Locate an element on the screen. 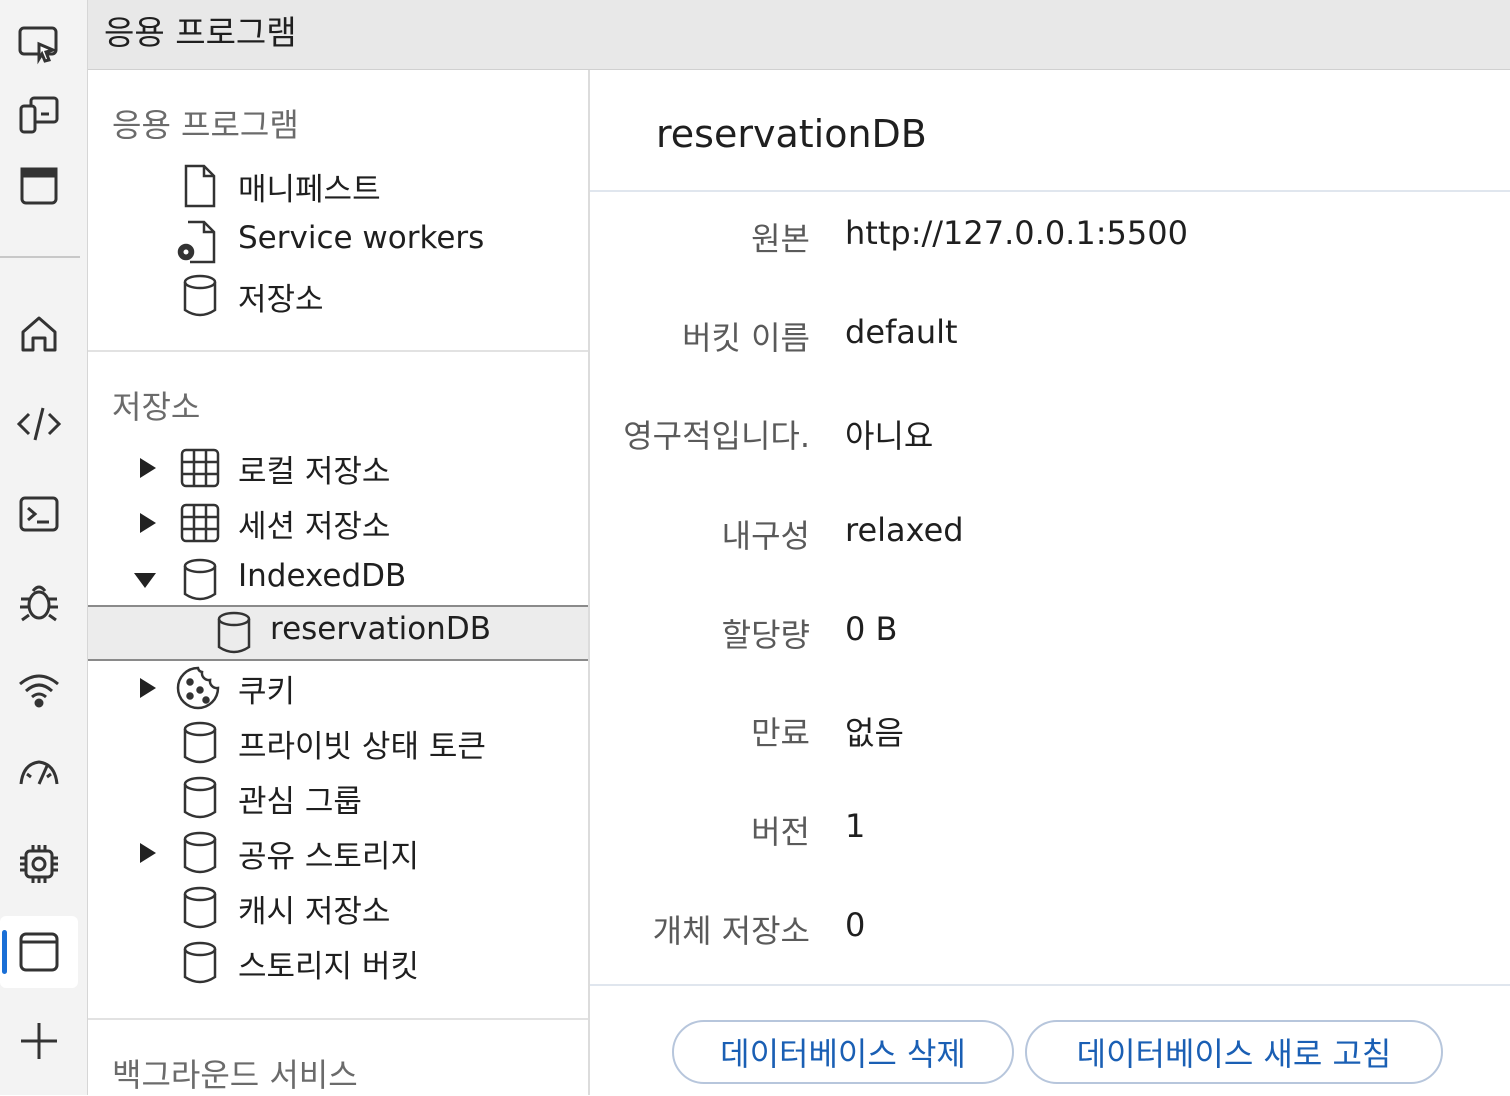  file-icon is located at coordinates (200, 186).